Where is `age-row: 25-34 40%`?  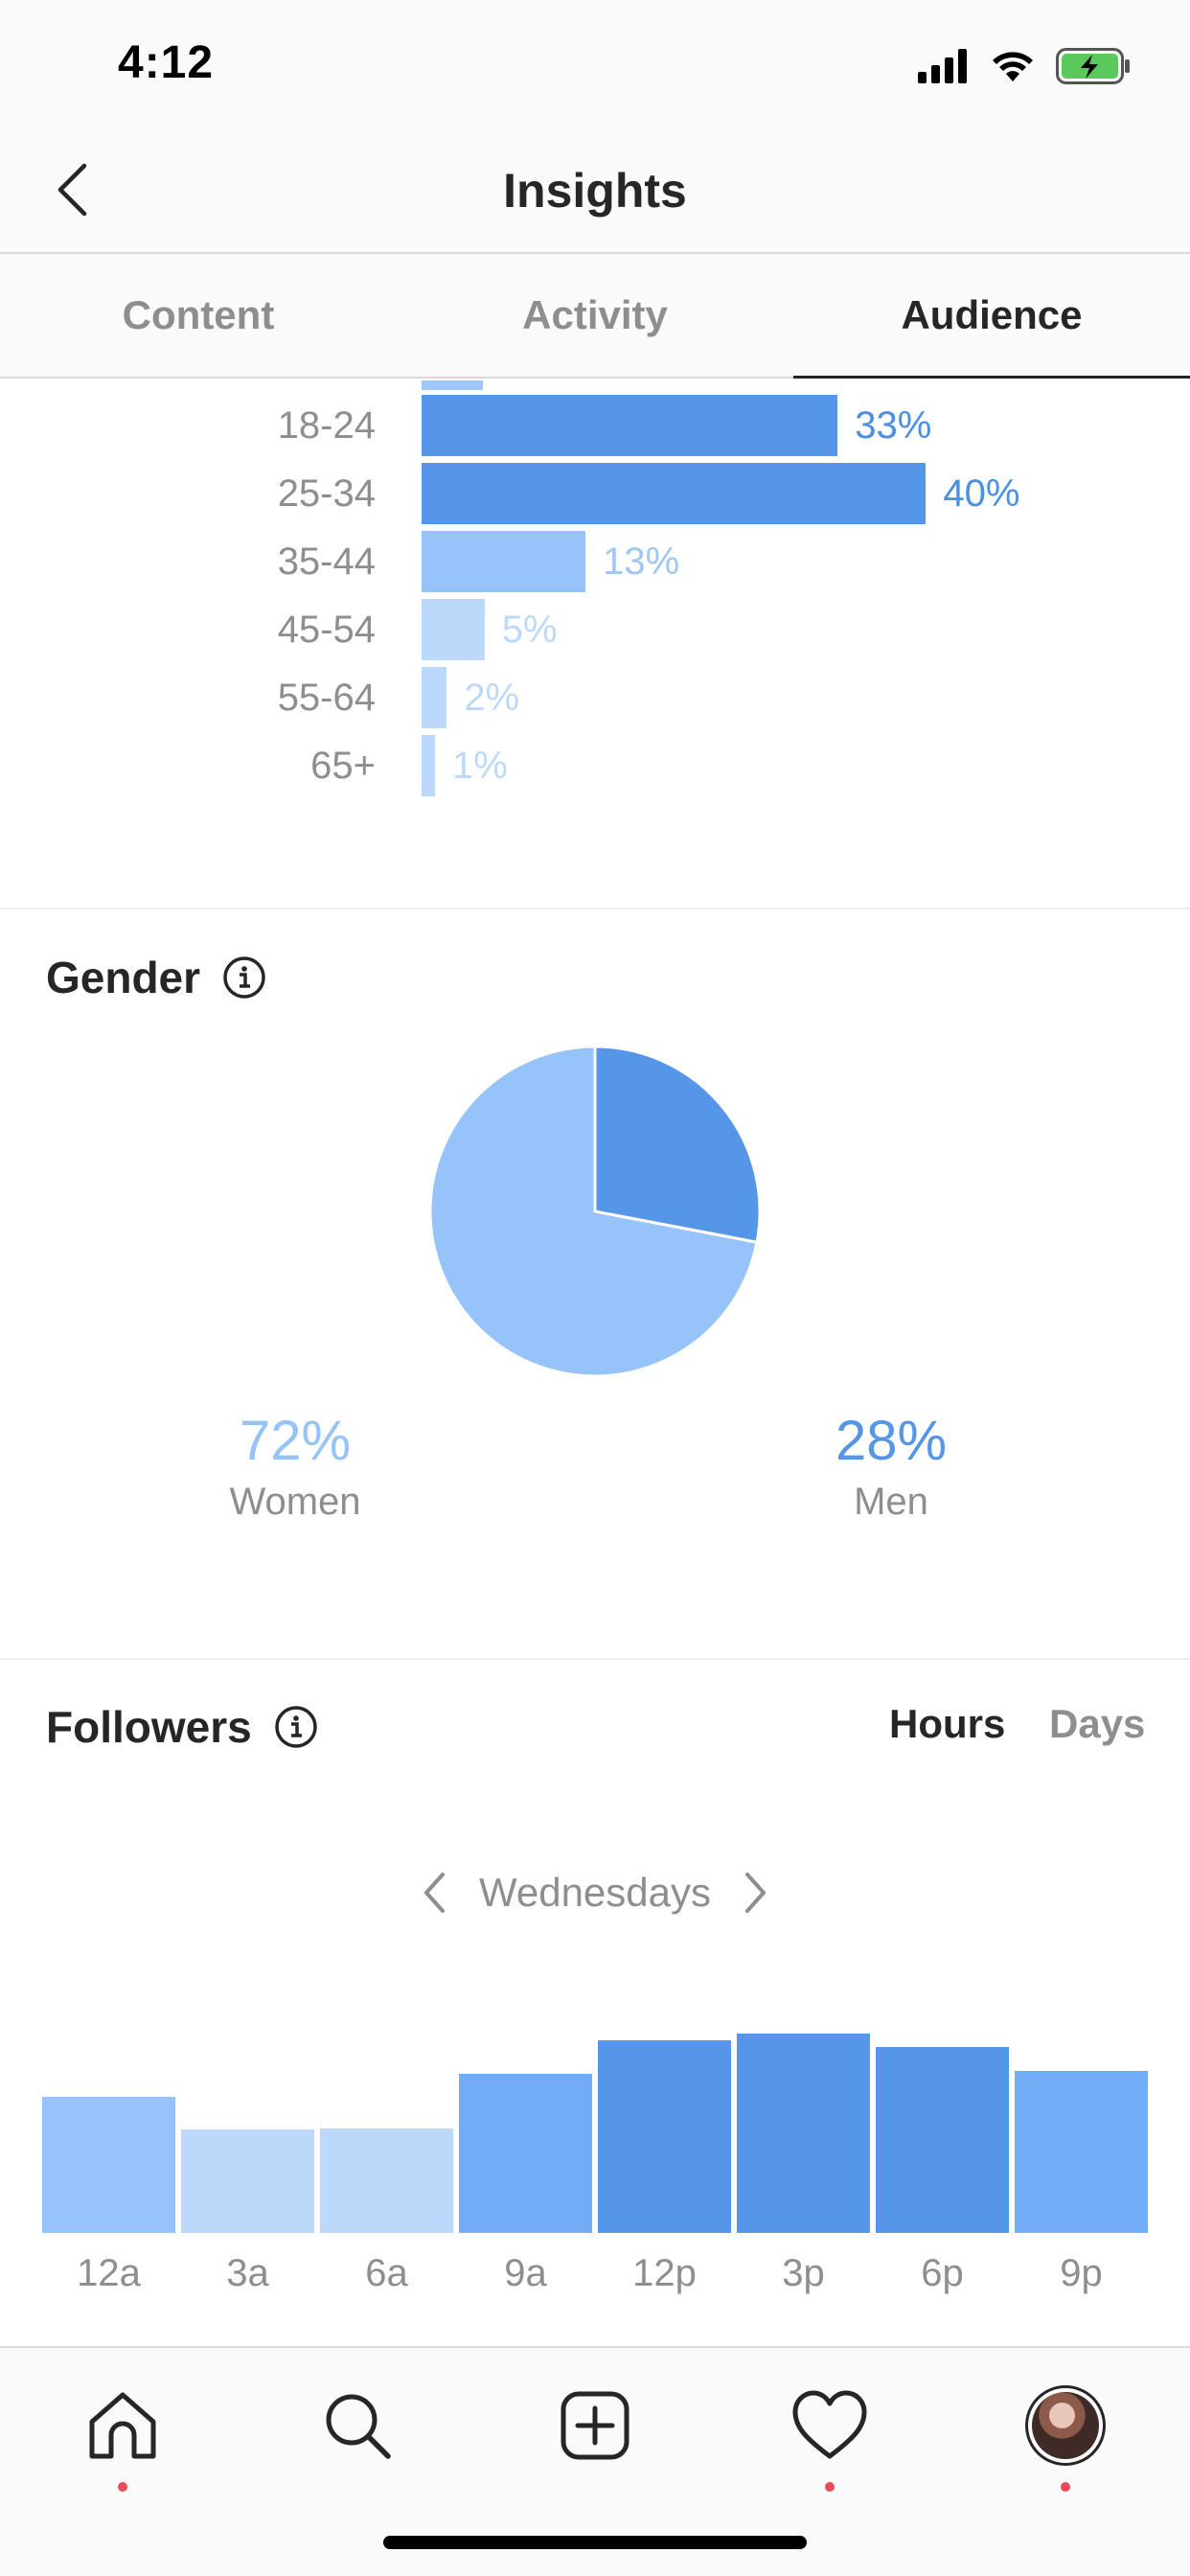 age-row: 25-34 40% is located at coordinates (595, 493).